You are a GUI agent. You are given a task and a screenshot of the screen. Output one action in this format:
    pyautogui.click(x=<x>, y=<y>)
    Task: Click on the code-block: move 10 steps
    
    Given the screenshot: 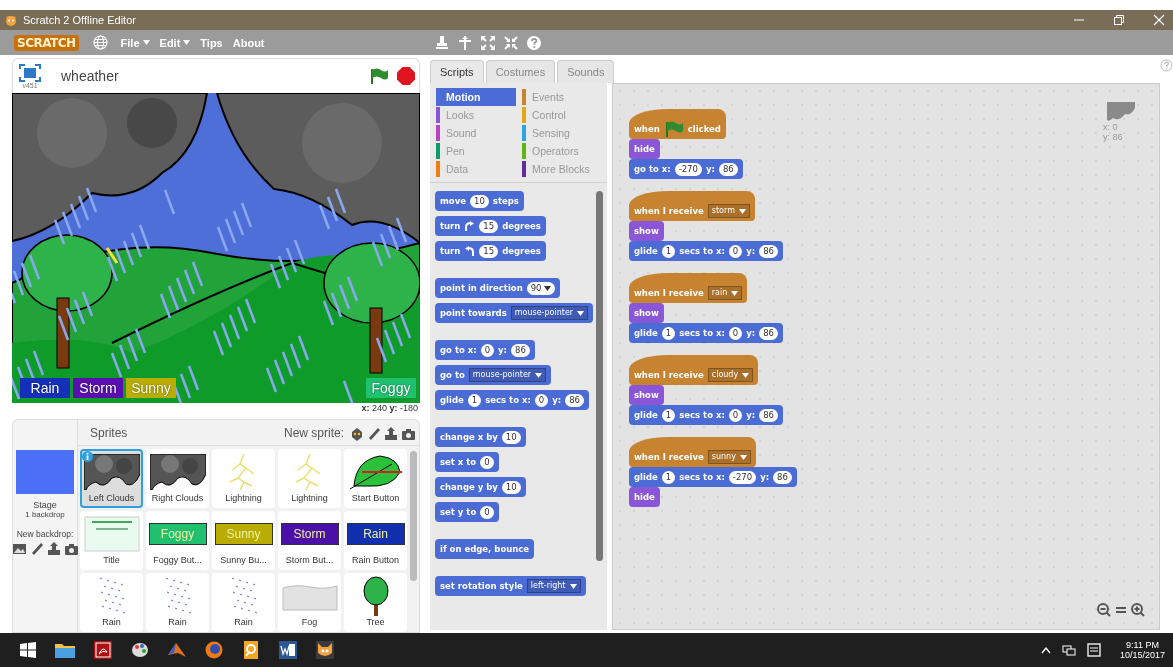 What is the action you would take?
    pyautogui.click(x=479, y=201)
    